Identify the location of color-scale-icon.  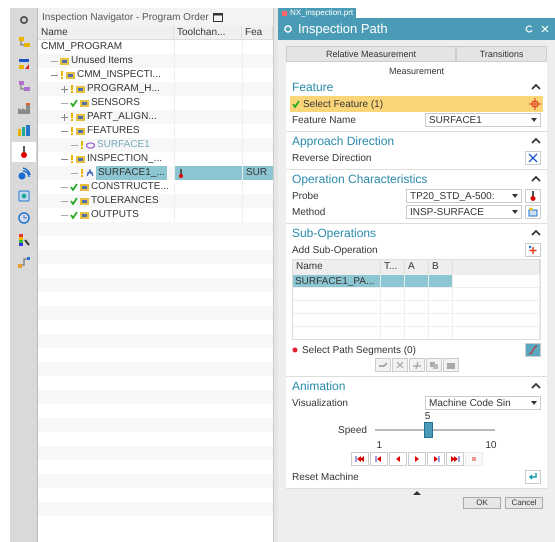
(23, 240).